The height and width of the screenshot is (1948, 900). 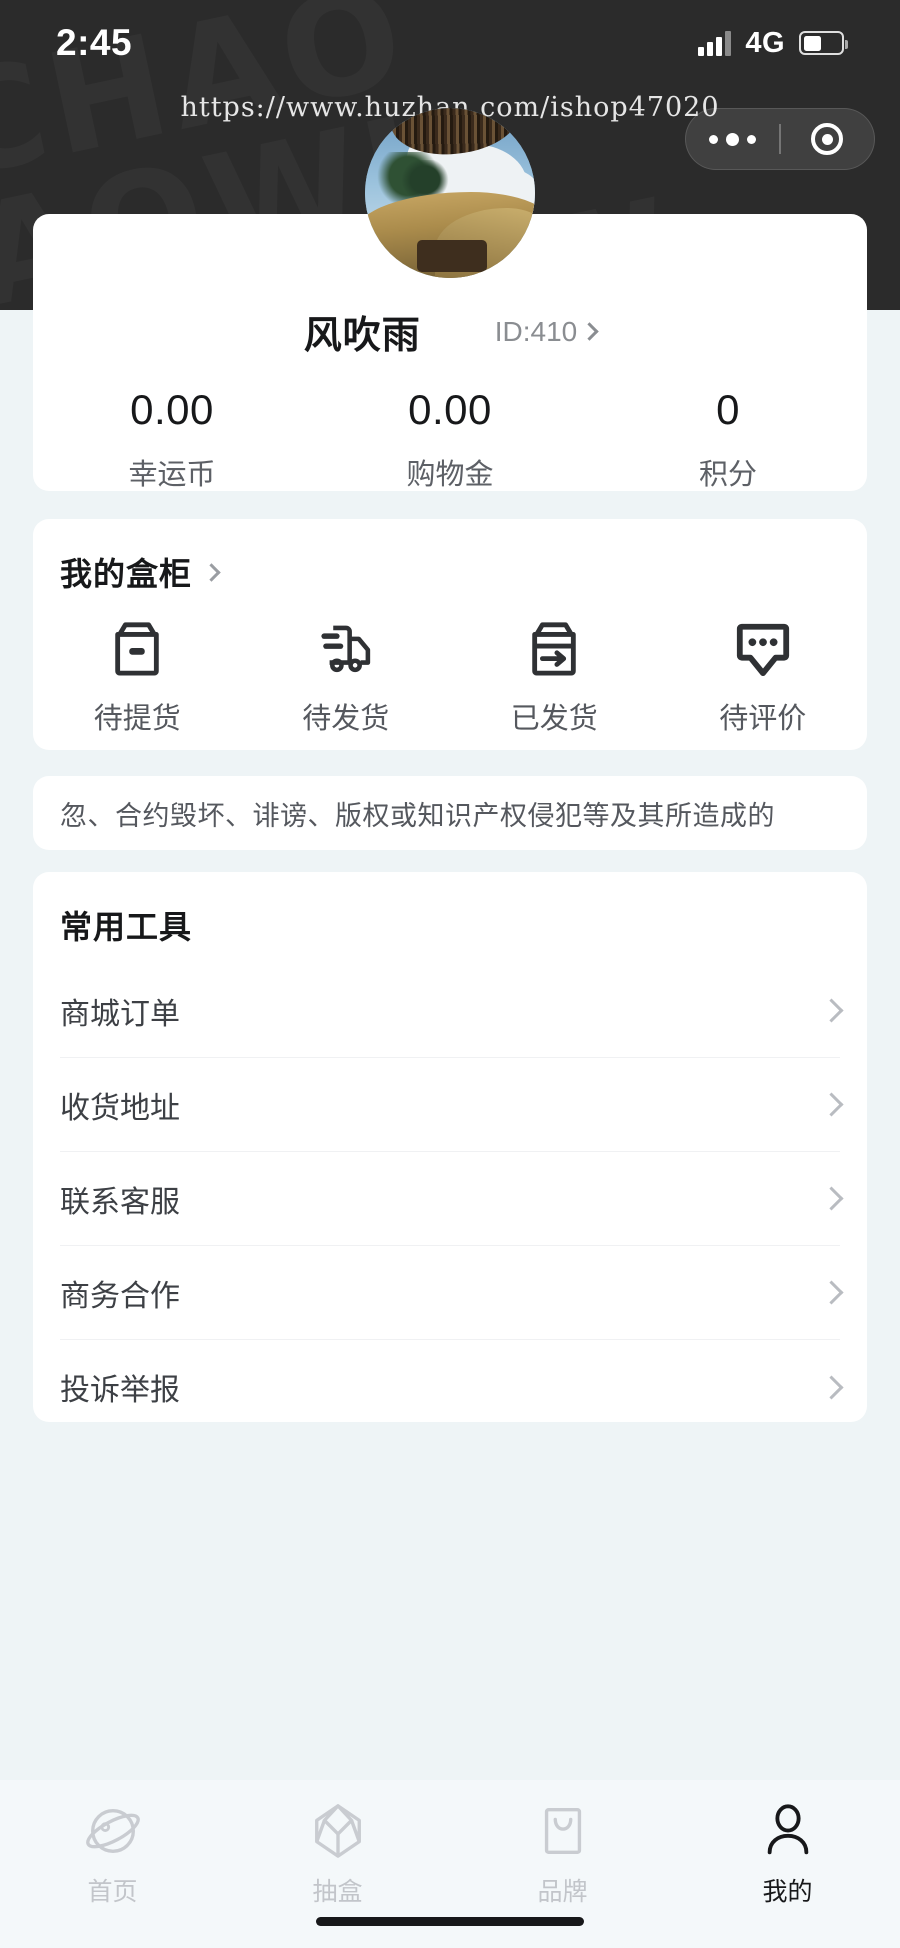 What do you see at coordinates (728, 439) in the screenshot?
I see `stat-points: 0 积分` at bounding box center [728, 439].